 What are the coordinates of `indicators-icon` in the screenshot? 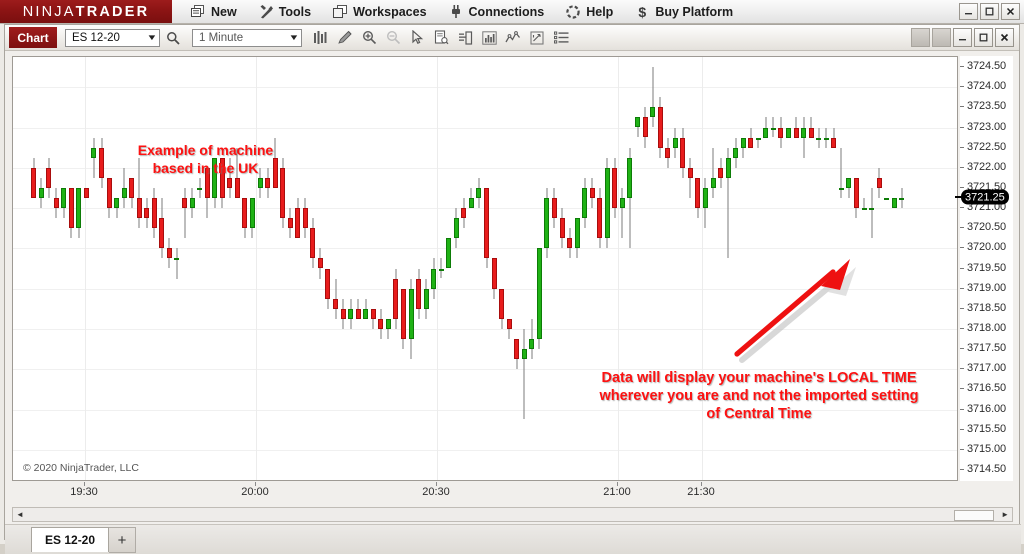 It's located at (489, 38).